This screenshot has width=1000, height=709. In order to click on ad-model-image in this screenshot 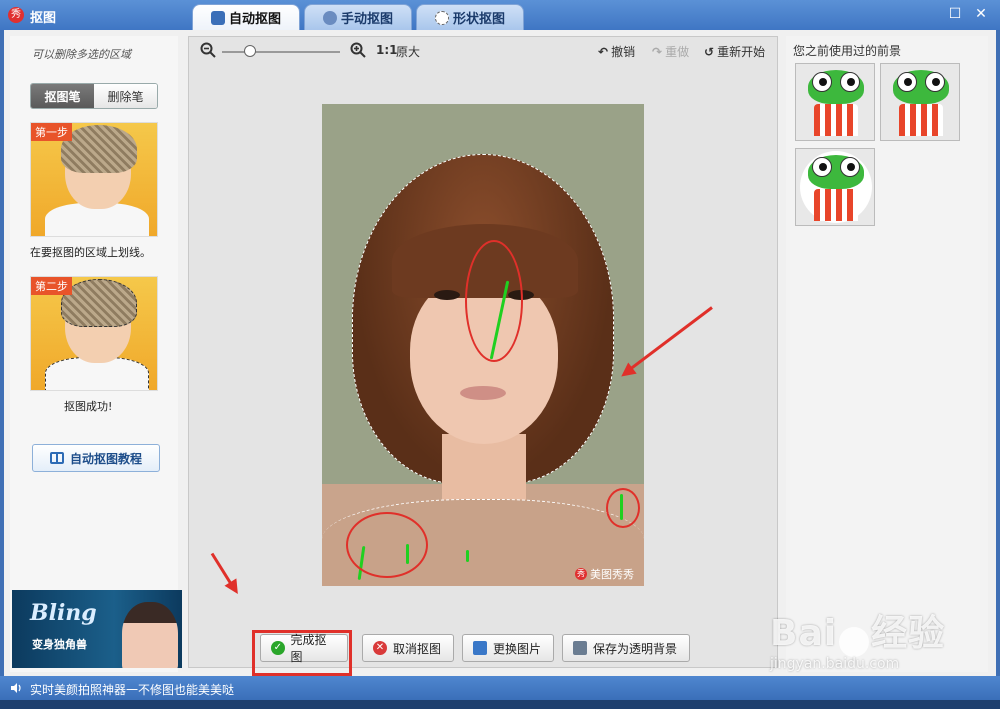, I will do `click(150, 635)`.